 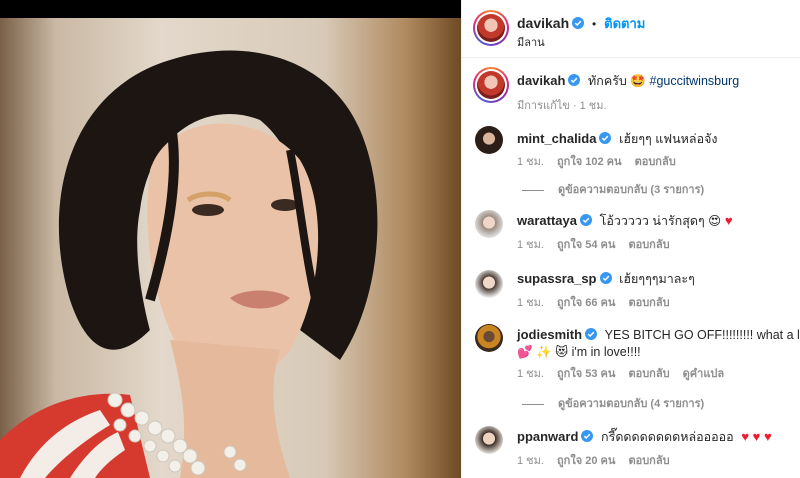 I want to click on comment-meta: 1 ชม. ถูกใจ 102 คน ตอบกลับ, so click(x=601, y=161).